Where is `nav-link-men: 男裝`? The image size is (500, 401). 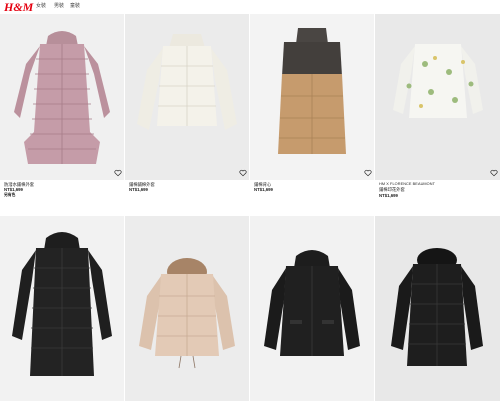
nav-link-men: 男裝 is located at coordinates (59, 6).